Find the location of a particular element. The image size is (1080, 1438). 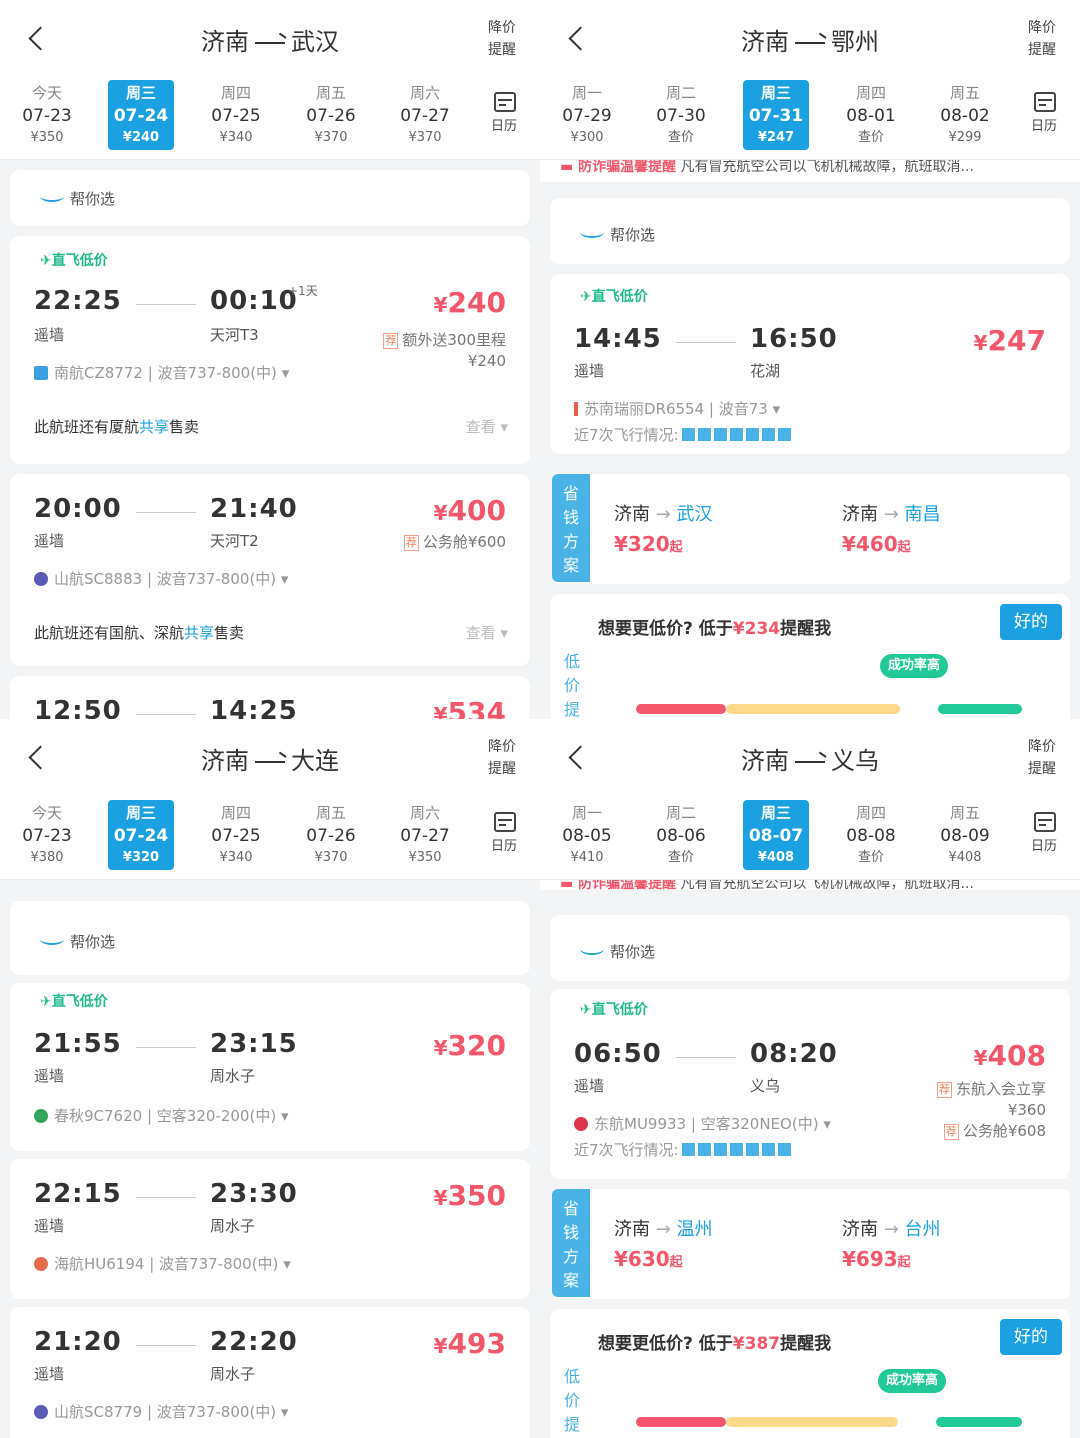

date-tab-selected: 周三 08-07 ¥408 is located at coordinates (776, 835).